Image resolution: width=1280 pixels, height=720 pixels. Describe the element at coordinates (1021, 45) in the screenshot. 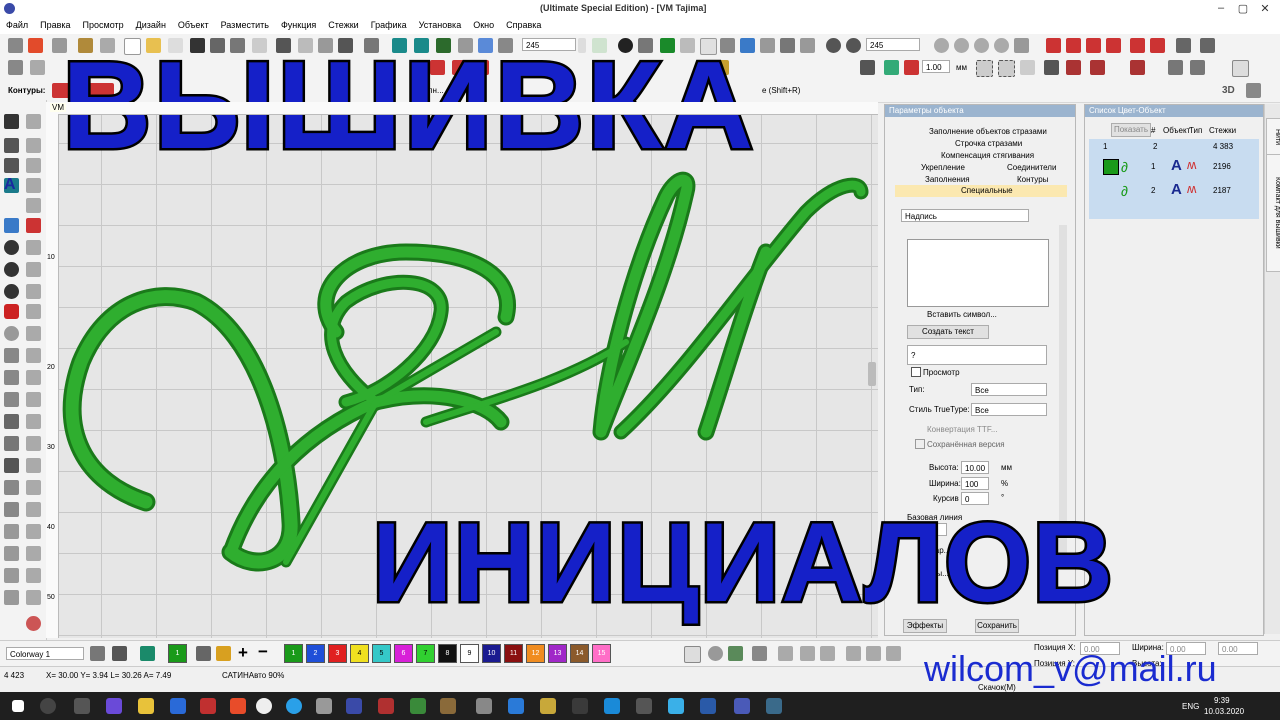

I see `pan-icon` at that location.